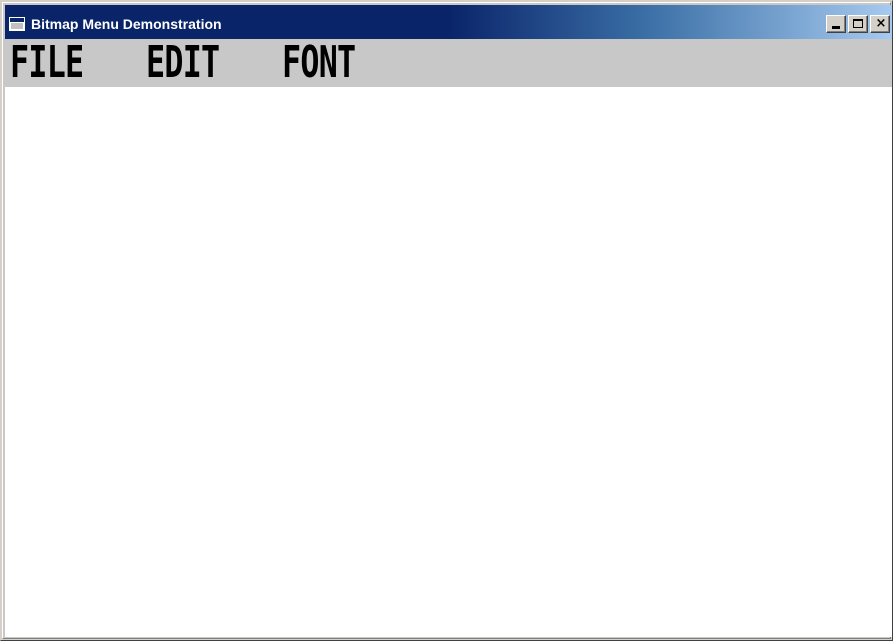 The image size is (893, 641). What do you see at coordinates (185, 63) in the screenshot?
I see `menu-edit: EDIT` at bounding box center [185, 63].